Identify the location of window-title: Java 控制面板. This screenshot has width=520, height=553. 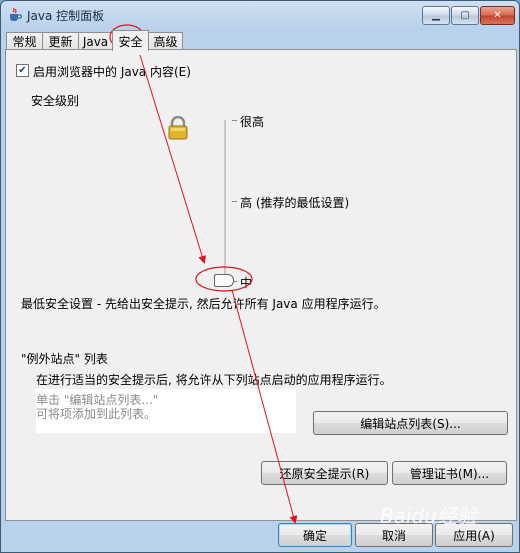
(66, 16).